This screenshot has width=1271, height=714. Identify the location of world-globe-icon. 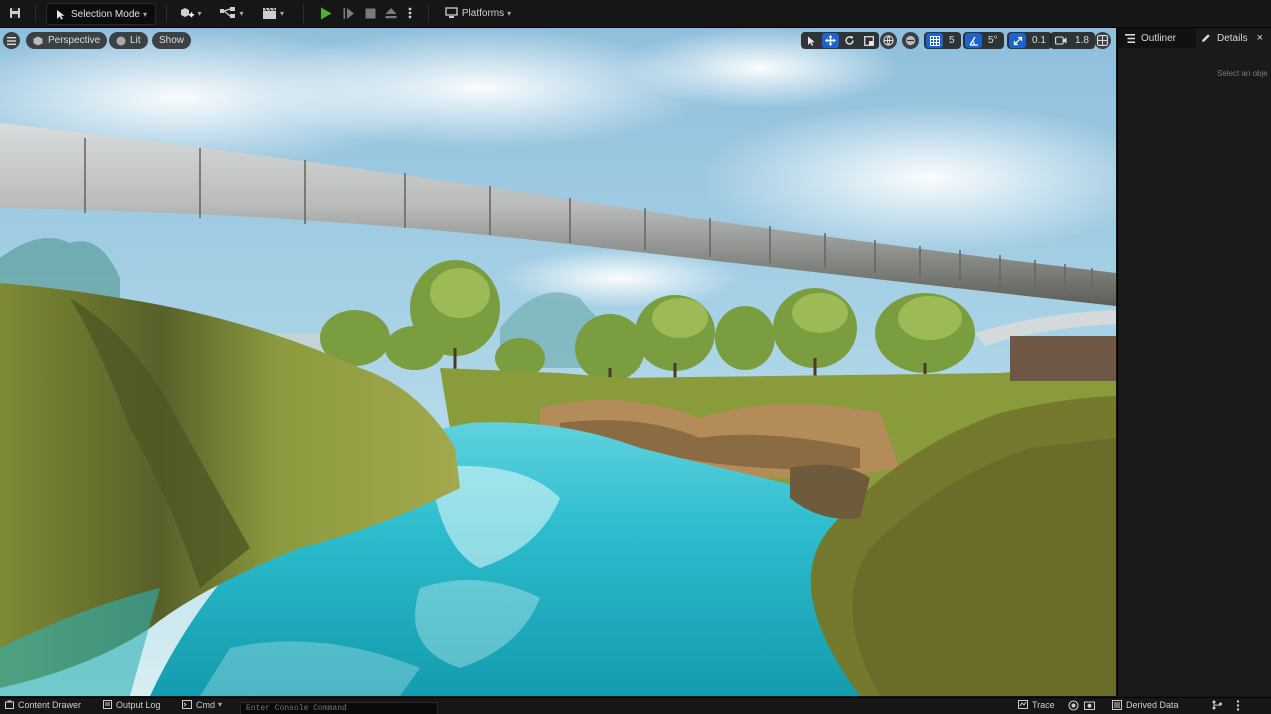
(888, 40).